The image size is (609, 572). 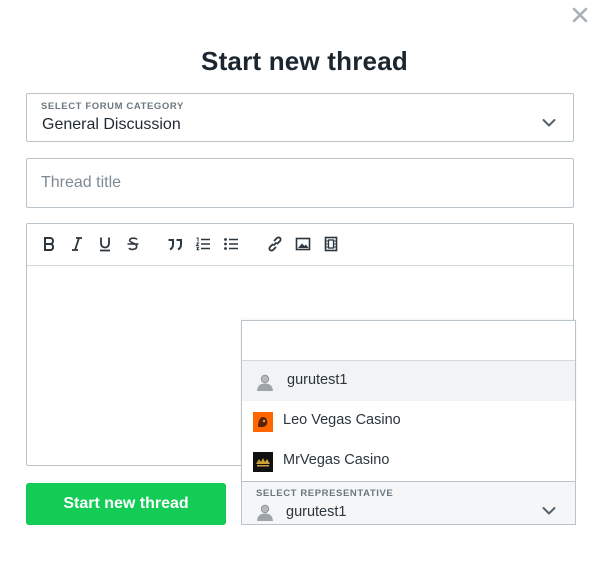 I want to click on representative-value: gurutest1, so click(x=316, y=512).